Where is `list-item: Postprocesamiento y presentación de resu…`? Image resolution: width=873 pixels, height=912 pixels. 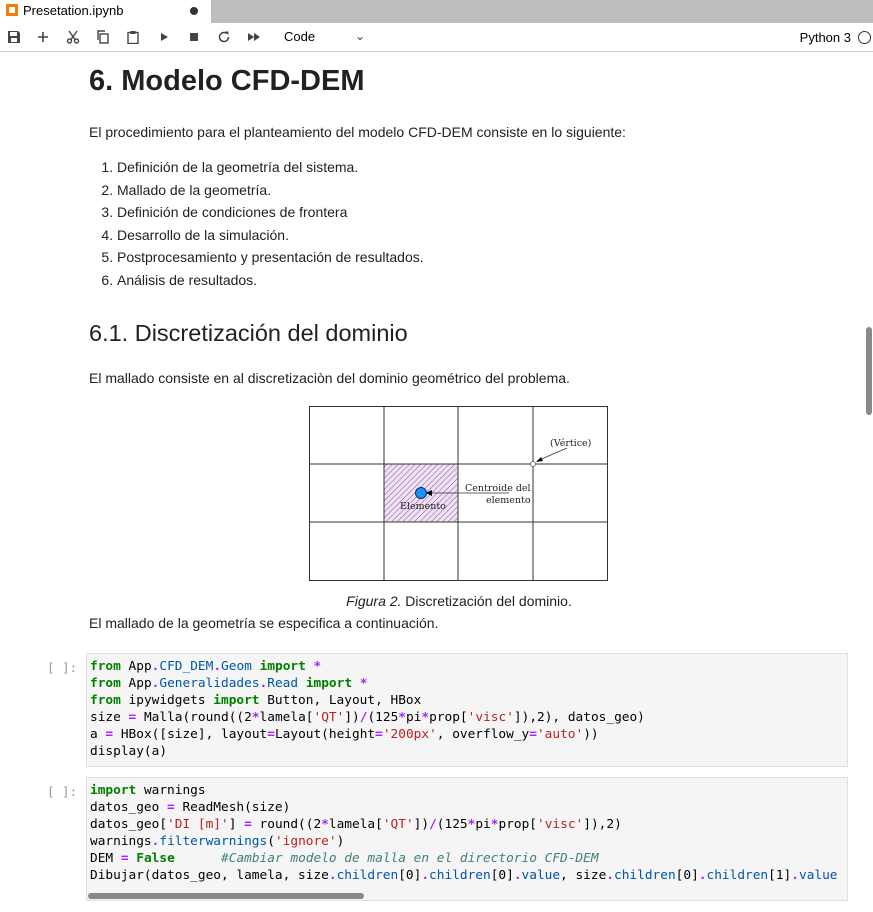
list-item: Postprocesamiento y presentación de resu… is located at coordinates (270, 257).